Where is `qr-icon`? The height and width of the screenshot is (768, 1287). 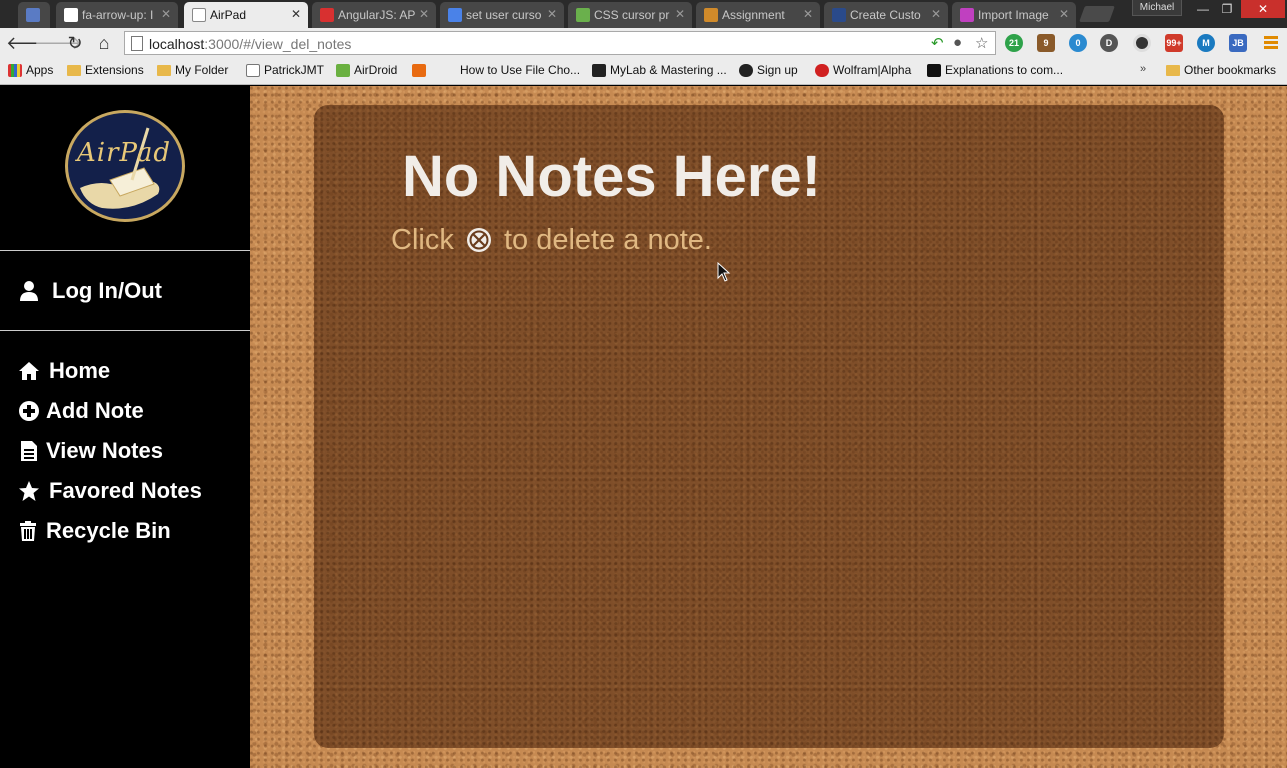 qr-icon is located at coordinates (934, 70).